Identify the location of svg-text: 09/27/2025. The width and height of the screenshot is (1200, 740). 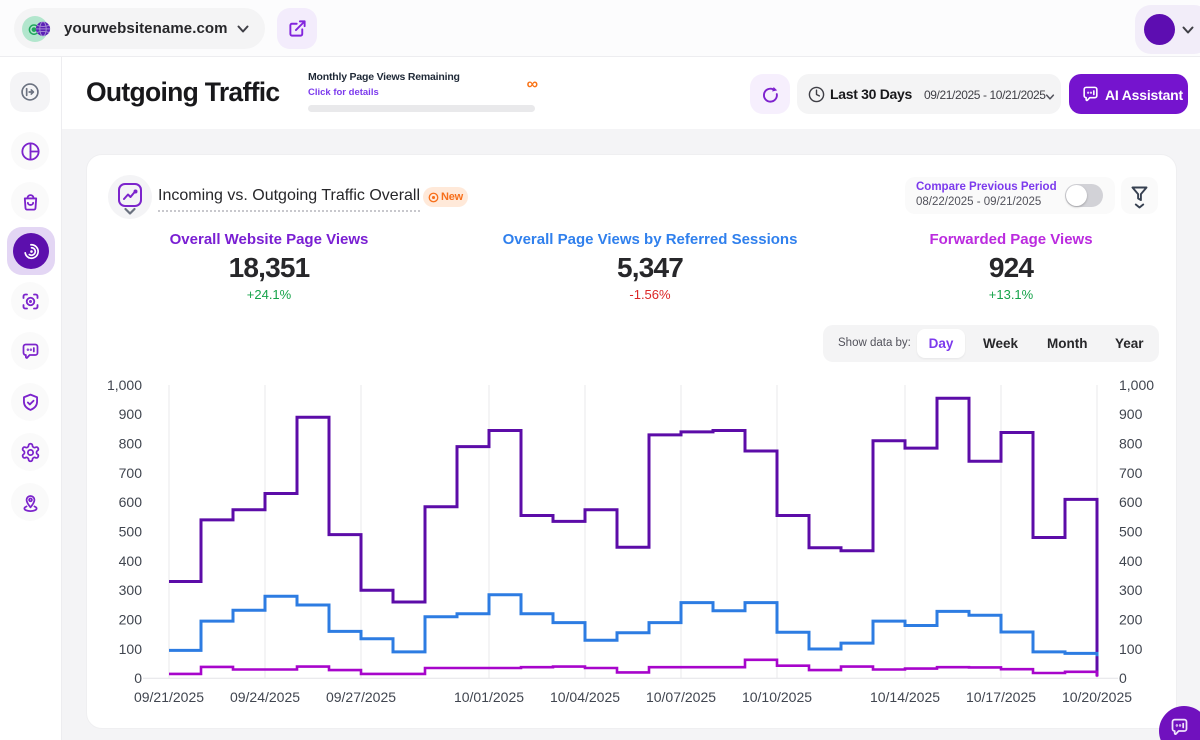
(361, 697).